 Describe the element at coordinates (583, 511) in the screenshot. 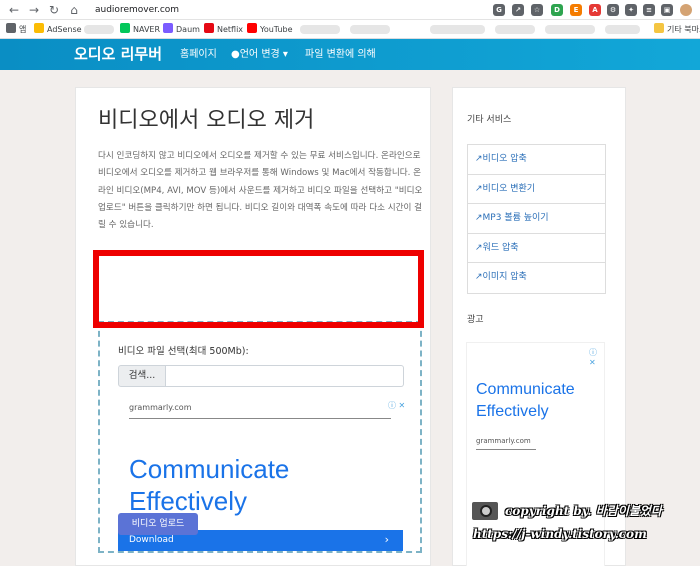

I see `watermark-copyright: copyright by. 바람이불었다` at that location.